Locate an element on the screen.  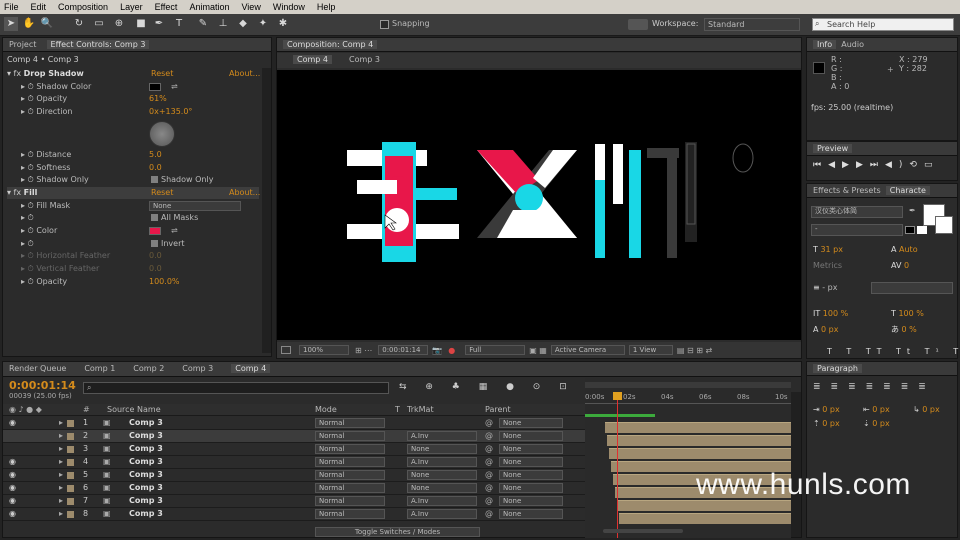
direction-dial is located at coordinates (162, 133).